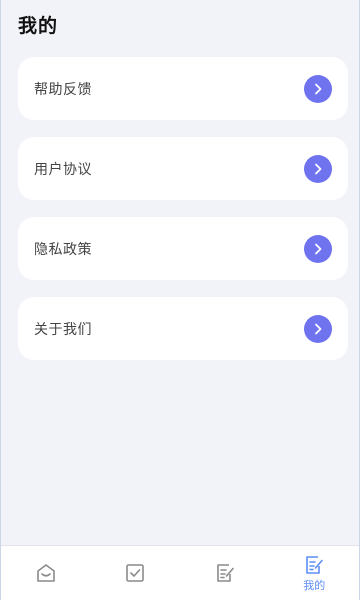 Image resolution: width=360 pixels, height=600 pixels. I want to click on tab-home, so click(46, 573).